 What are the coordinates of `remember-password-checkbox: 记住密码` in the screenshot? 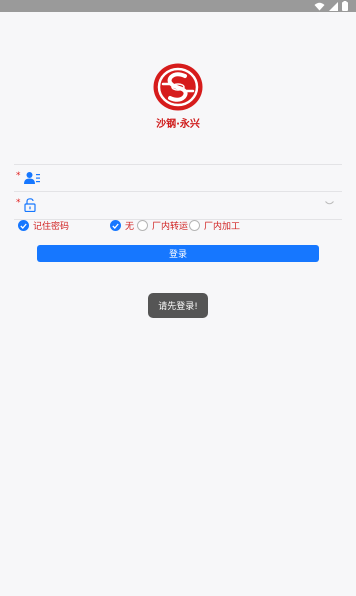 It's located at (43, 225).